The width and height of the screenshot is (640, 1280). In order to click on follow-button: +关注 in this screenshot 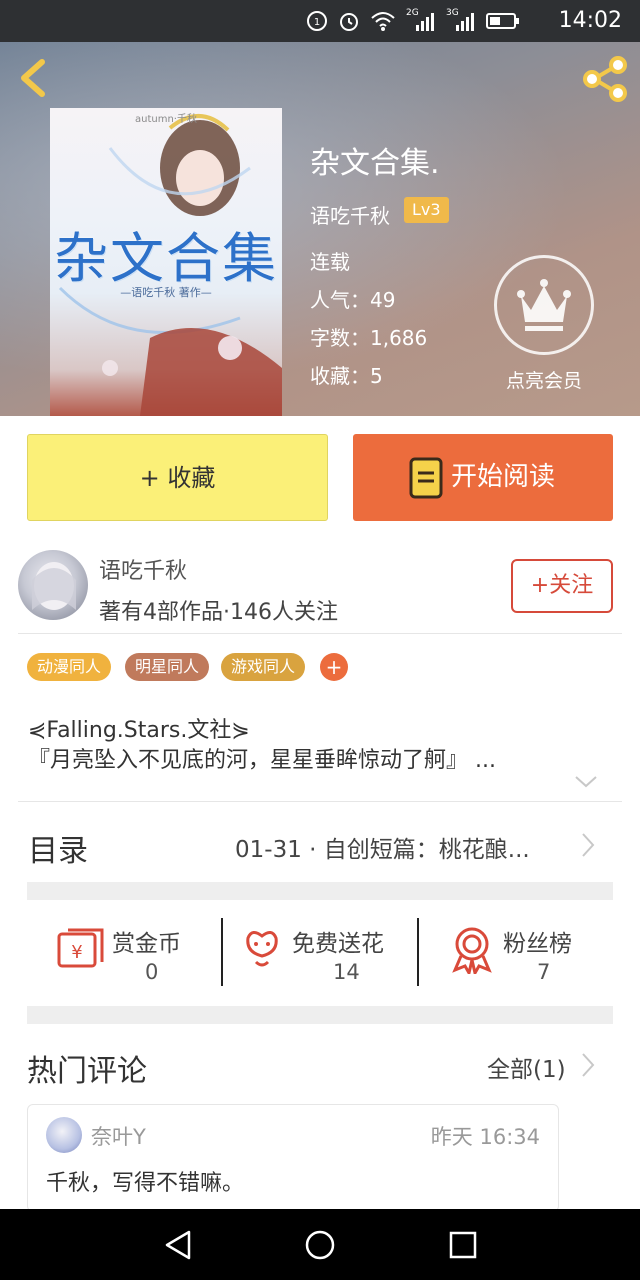, I will do `click(562, 586)`.